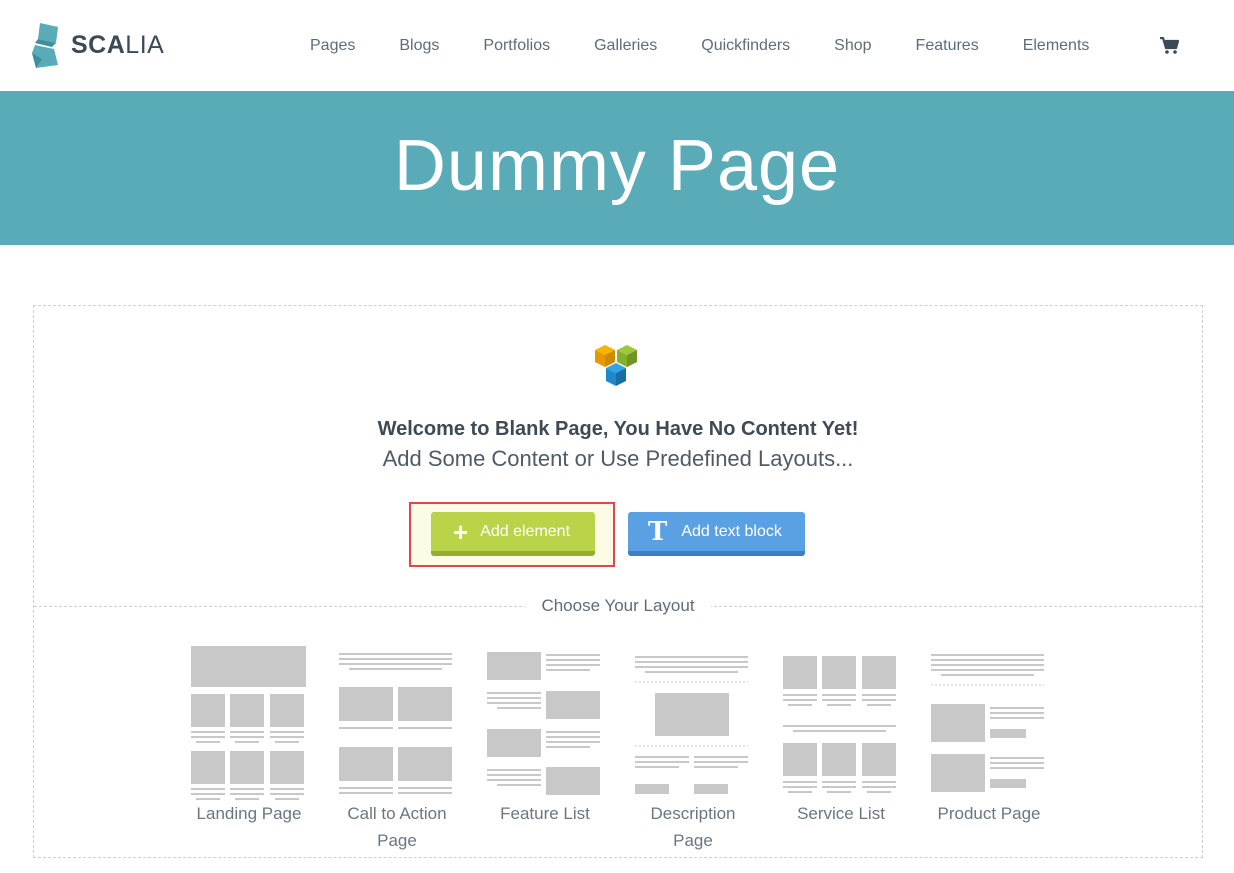  I want to click on logo-text: SCALIA, so click(117, 45).